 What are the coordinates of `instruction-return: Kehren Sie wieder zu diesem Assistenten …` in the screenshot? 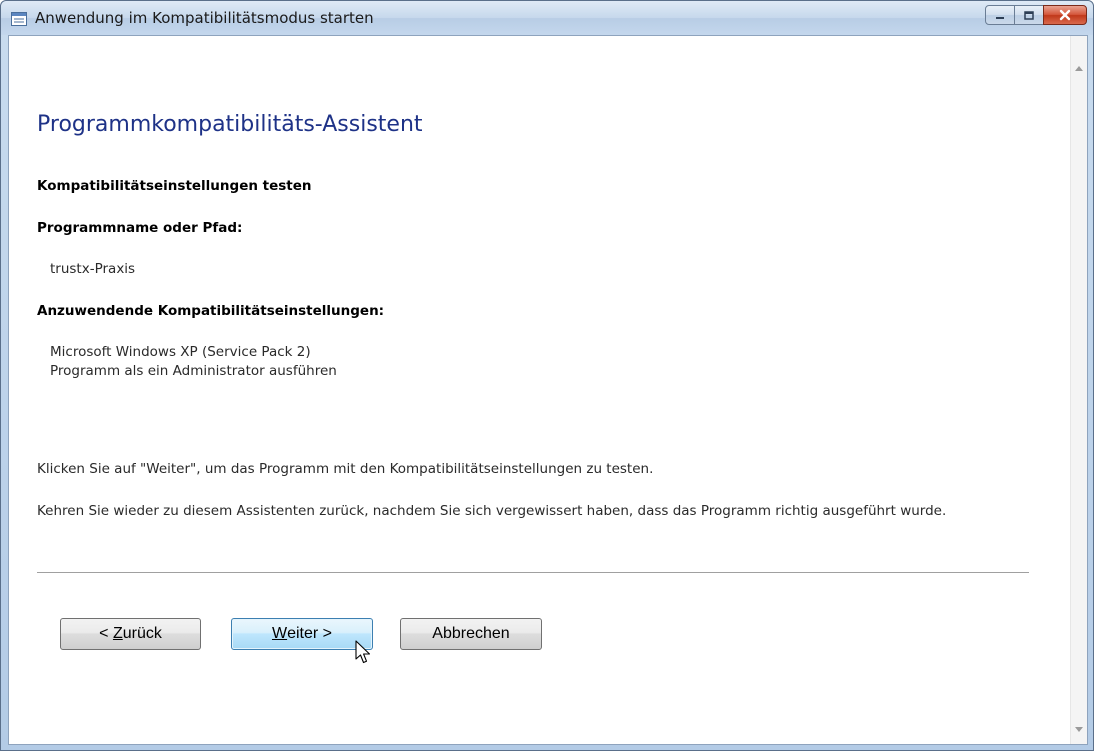 It's located at (492, 511).